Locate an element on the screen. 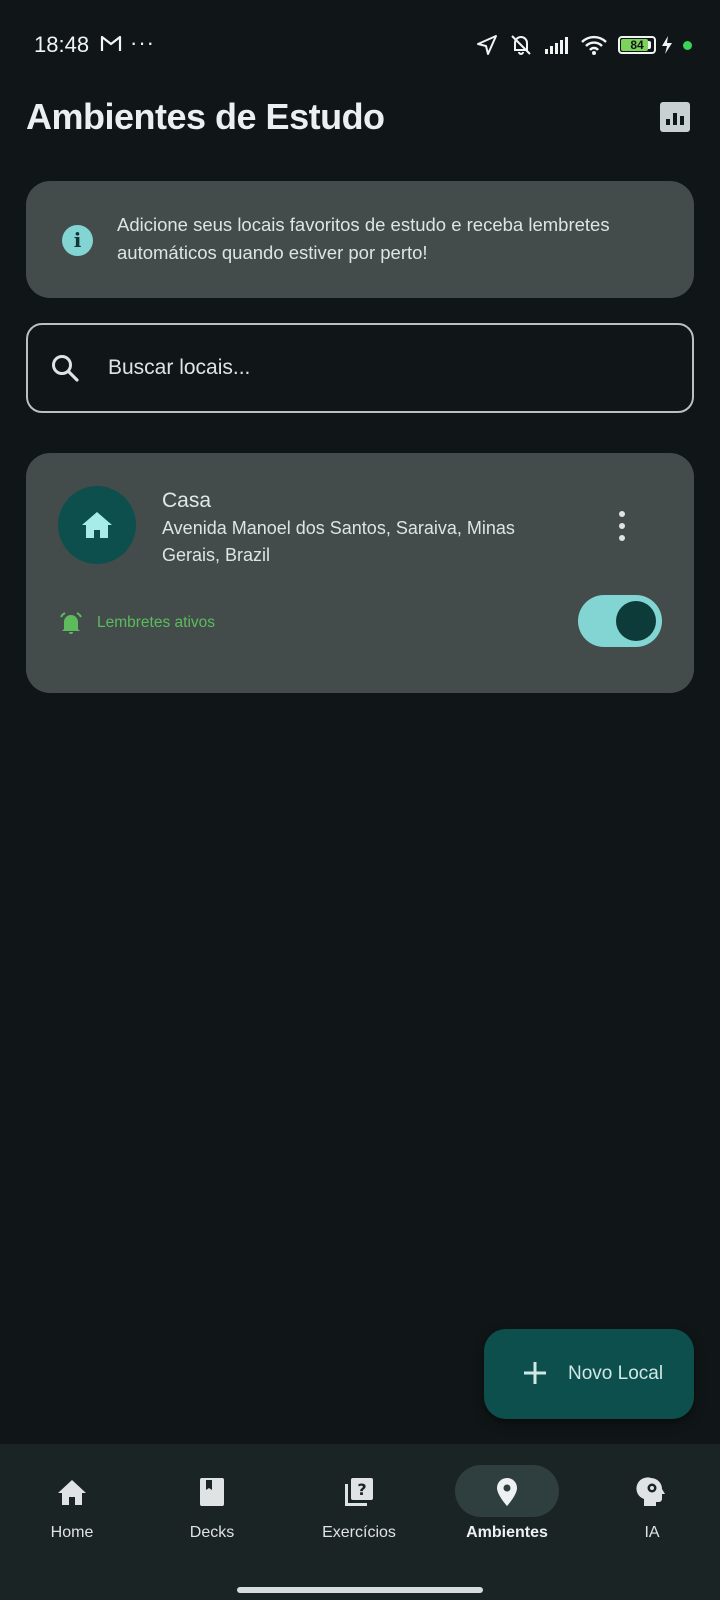 The width and height of the screenshot is (720, 1600). battery-icon: 84 is located at coordinates (637, 45).